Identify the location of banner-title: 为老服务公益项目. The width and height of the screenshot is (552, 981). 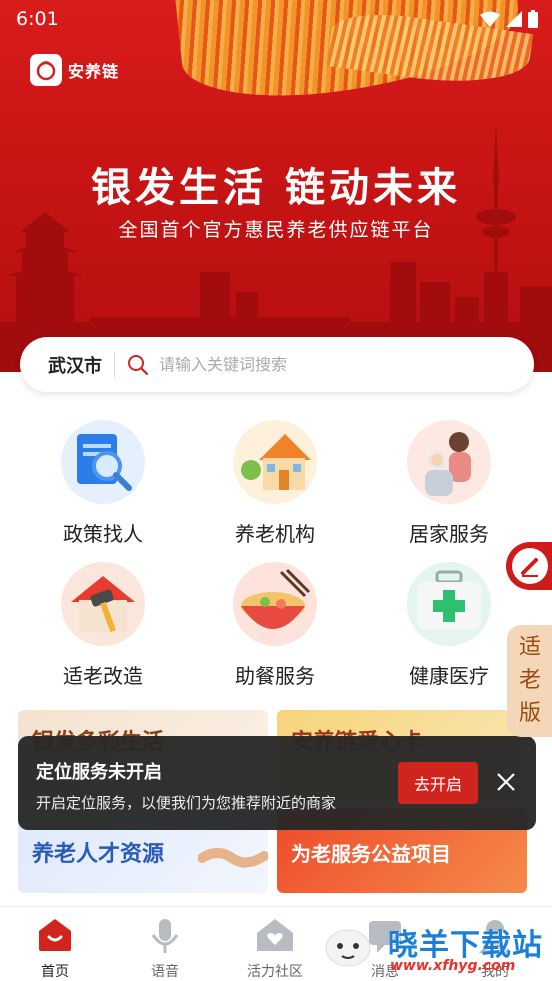
(371, 854).